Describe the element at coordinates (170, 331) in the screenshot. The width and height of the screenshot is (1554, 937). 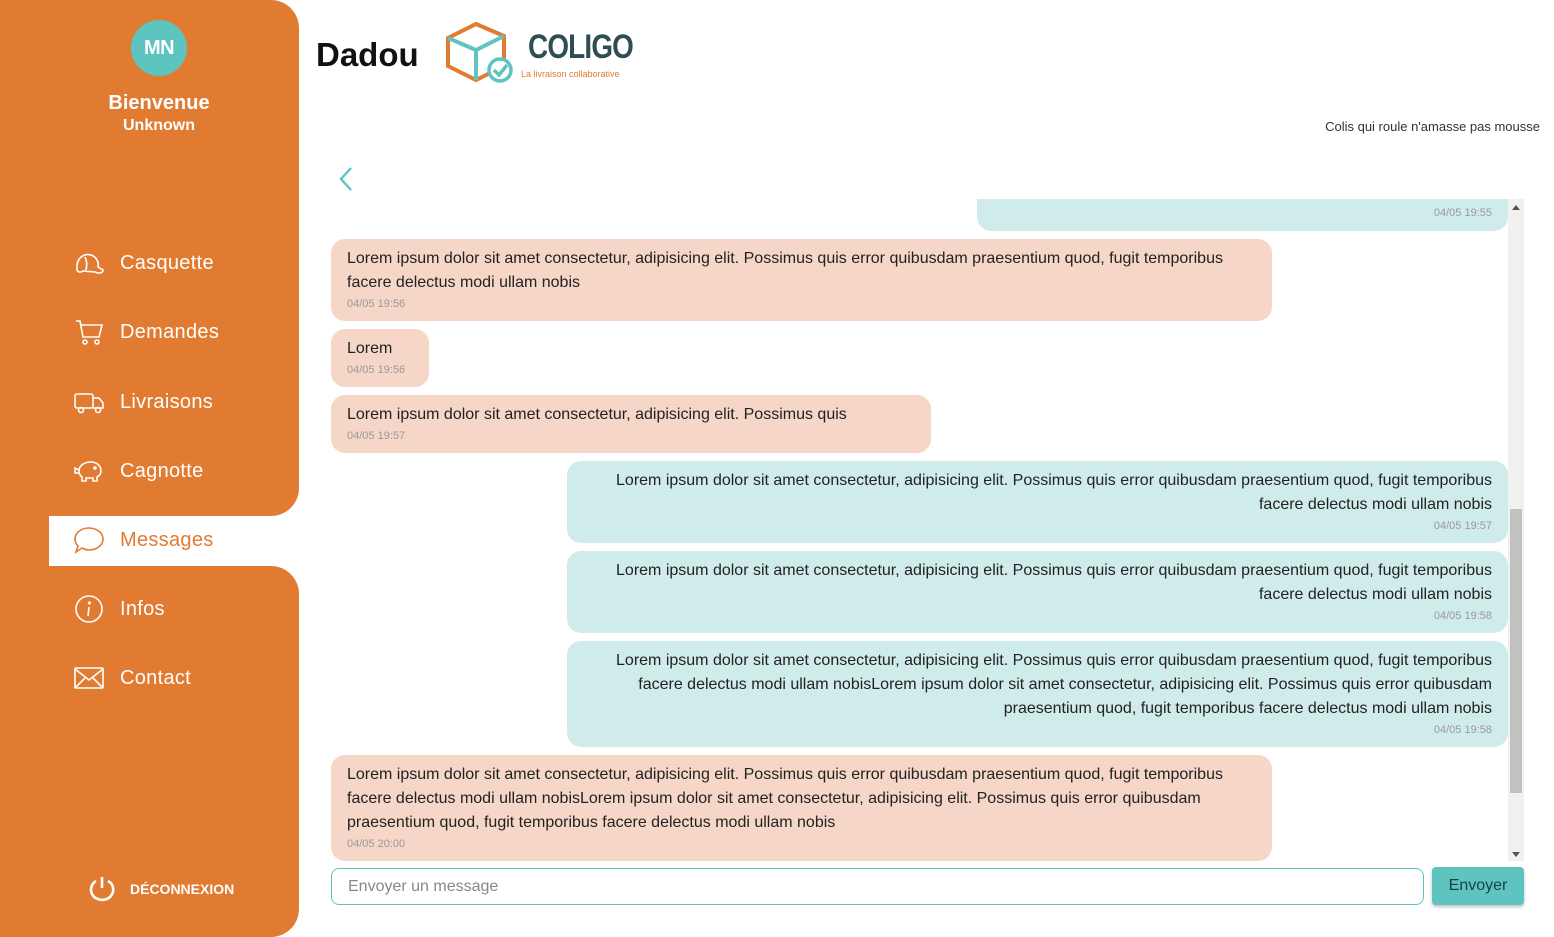
I see `sidebar-item-label: Demandes` at that location.